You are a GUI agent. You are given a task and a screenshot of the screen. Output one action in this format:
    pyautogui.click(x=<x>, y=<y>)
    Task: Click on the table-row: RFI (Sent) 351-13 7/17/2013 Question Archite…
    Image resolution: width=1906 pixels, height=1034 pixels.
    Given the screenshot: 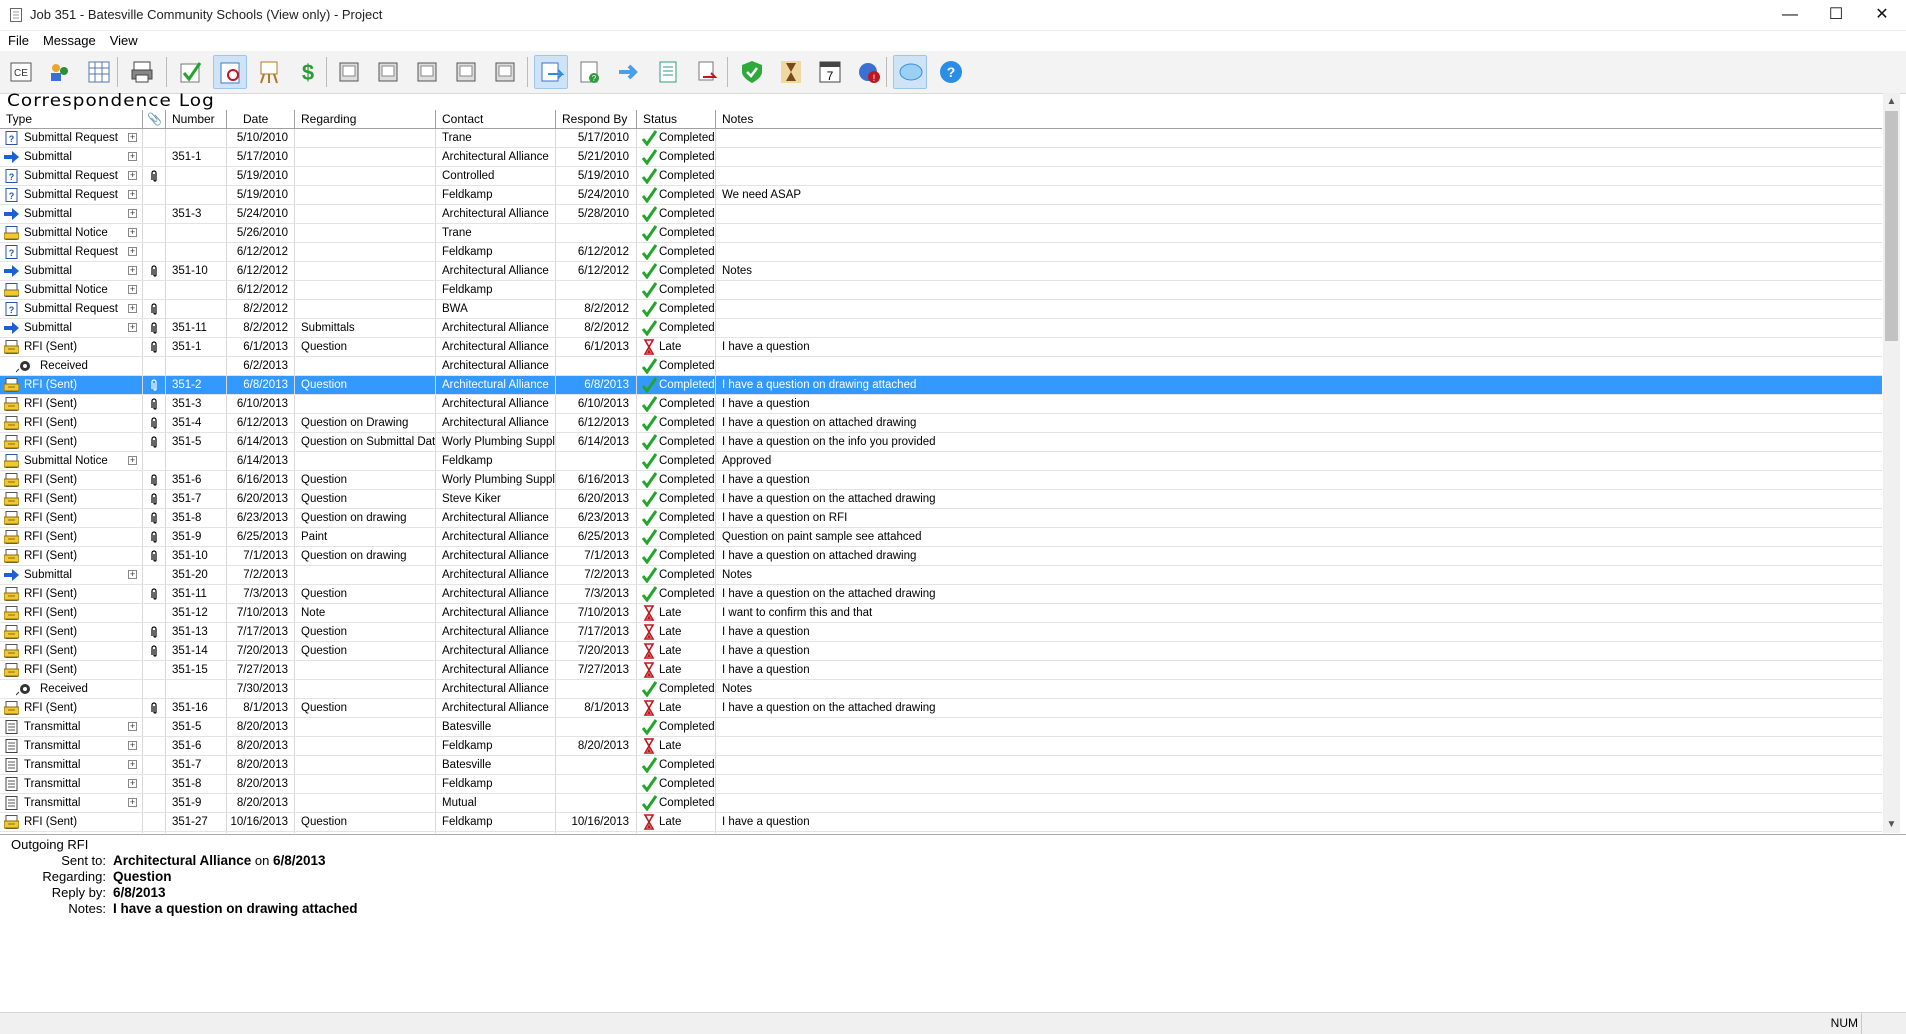 What is the action you would take?
    pyautogui.click(x=941, y=632)
    